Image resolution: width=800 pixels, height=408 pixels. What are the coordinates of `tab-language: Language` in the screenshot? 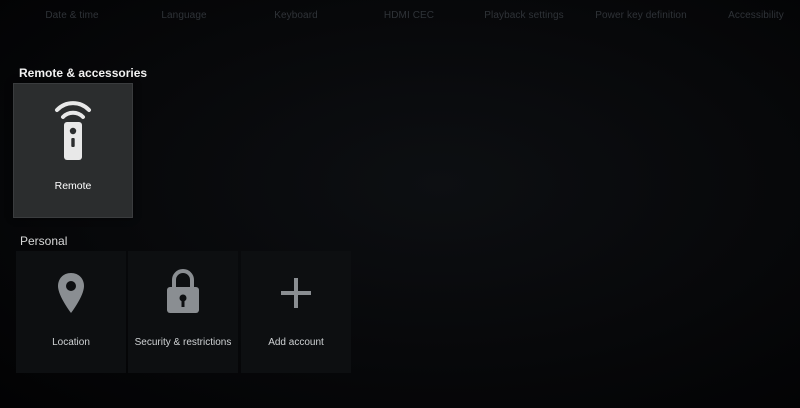 It's located at (183, 15).